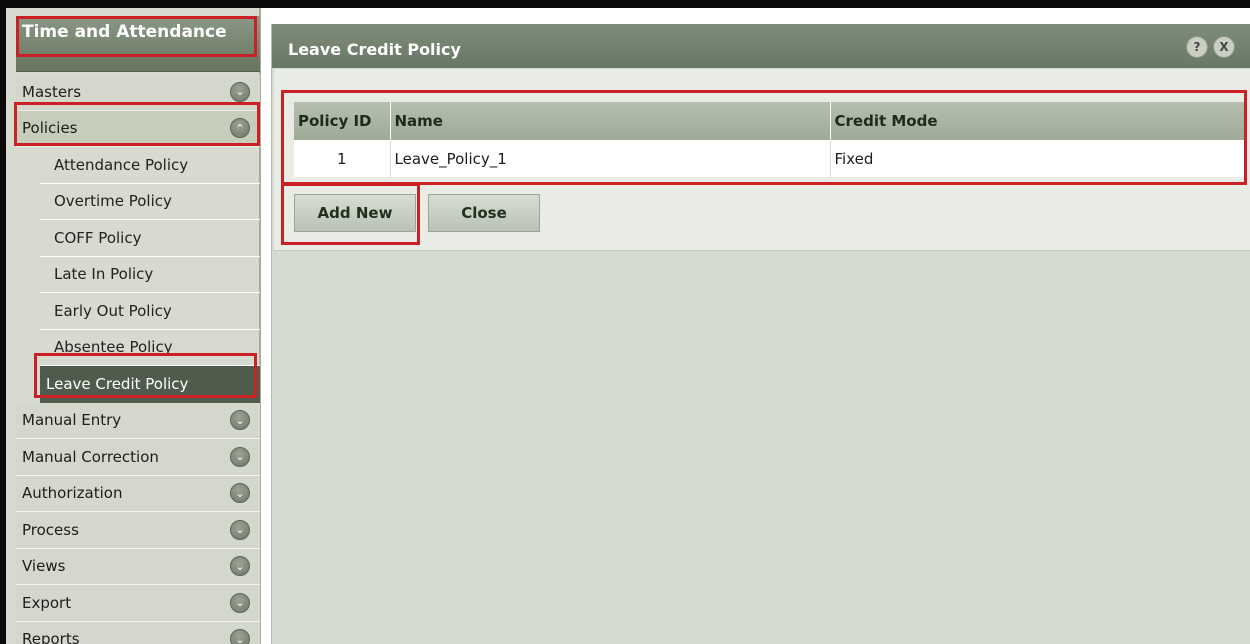  I want to click on sidebar-item-export: Export ⌄, so click(138, 603).